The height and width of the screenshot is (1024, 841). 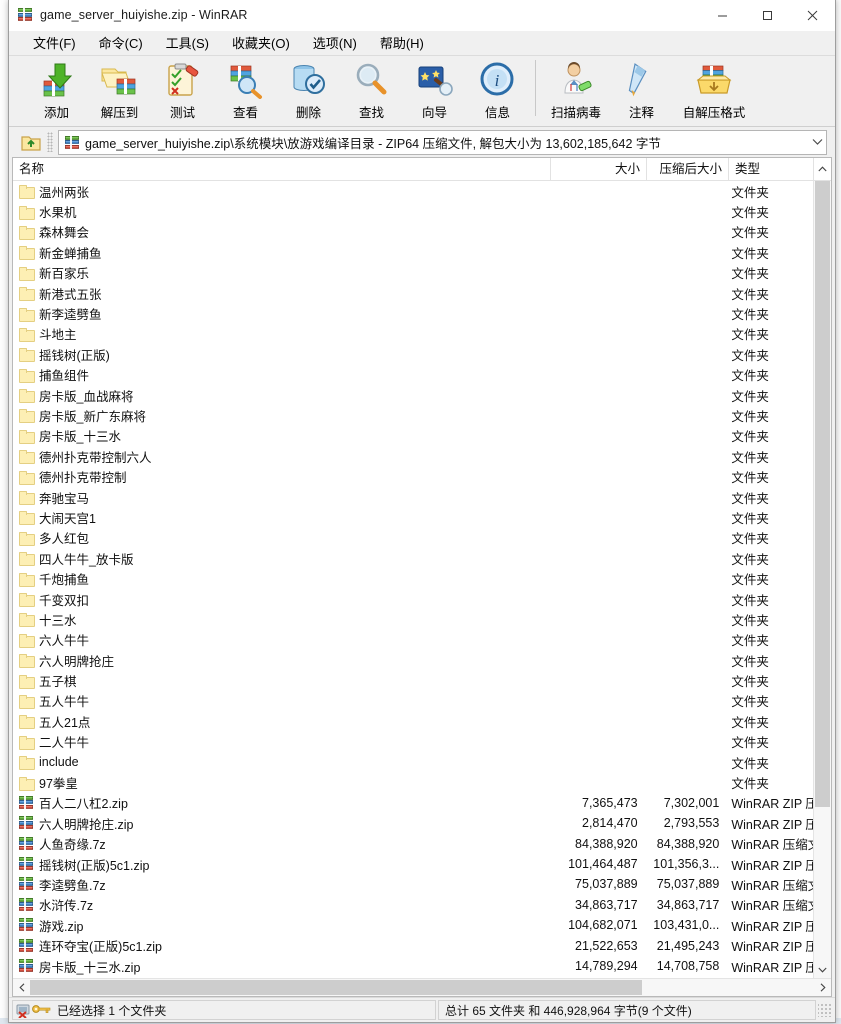 What do you see at coordinates (714, 91) in the screenshot?
I see `toolbar-button-sfx: 自解压格式` at bounding box center [714, 91].